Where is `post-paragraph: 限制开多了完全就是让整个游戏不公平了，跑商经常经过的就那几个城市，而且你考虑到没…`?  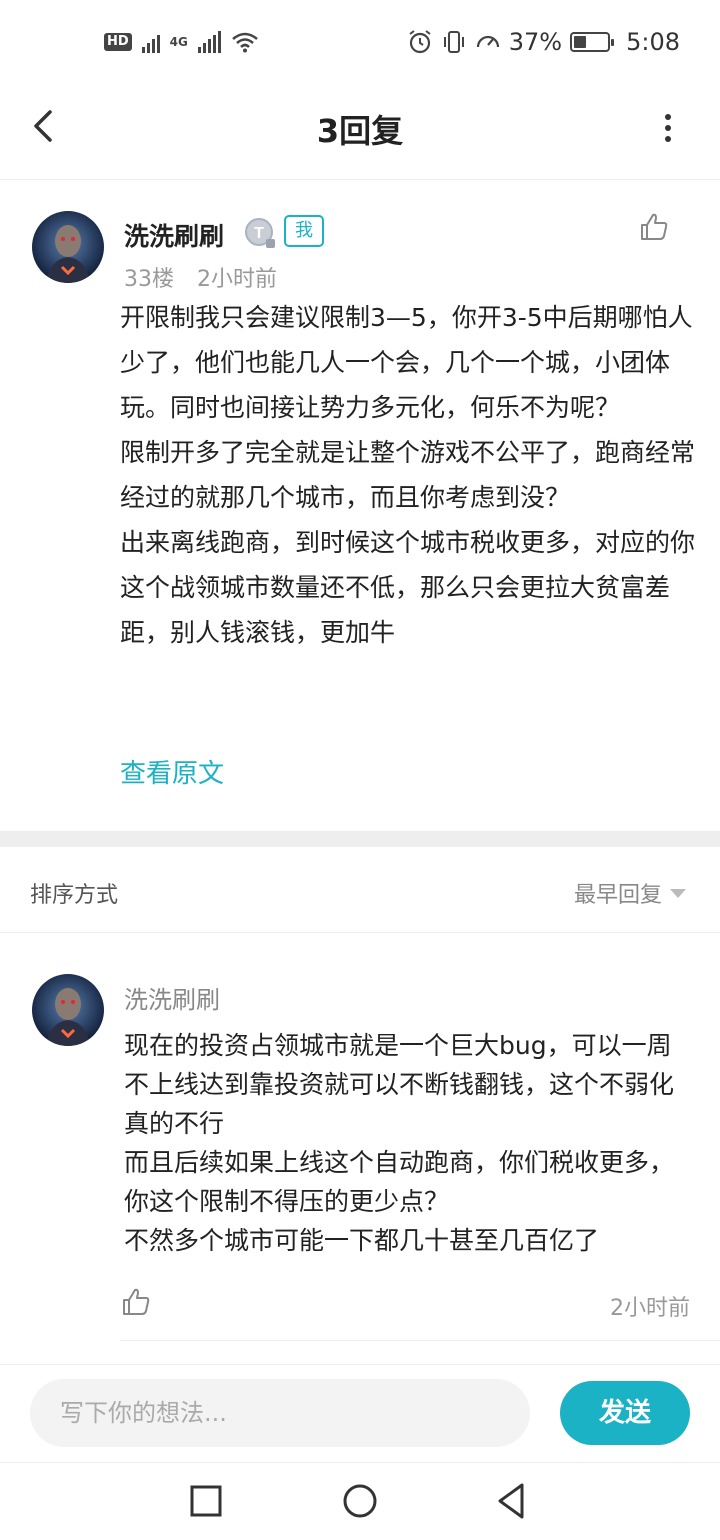
post-paragraph: 限制开多了完全就是让整个游戏不公平了，跑商经常经过的就那几个城市，而且你考虑到没… is located at coordinates (408, 475).